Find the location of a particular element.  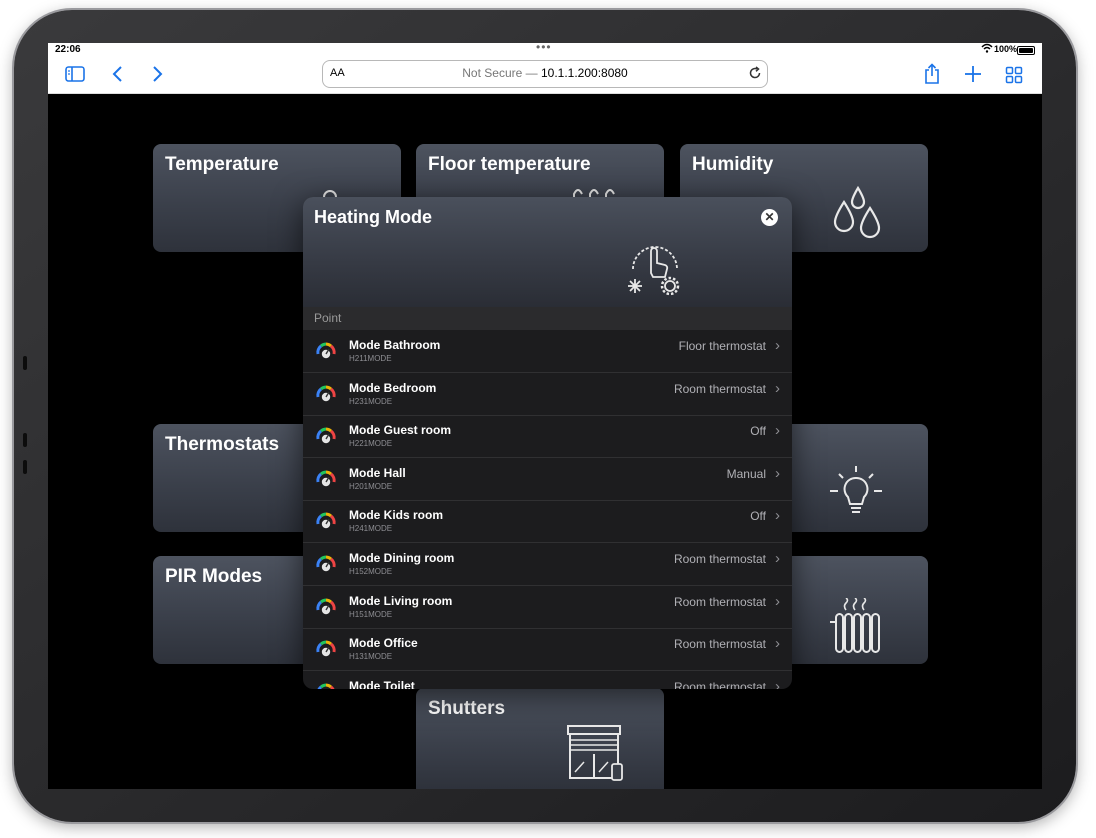

url-text: Not Secure — 10.1.1.200:8080 is located at coordinates (545, 73).